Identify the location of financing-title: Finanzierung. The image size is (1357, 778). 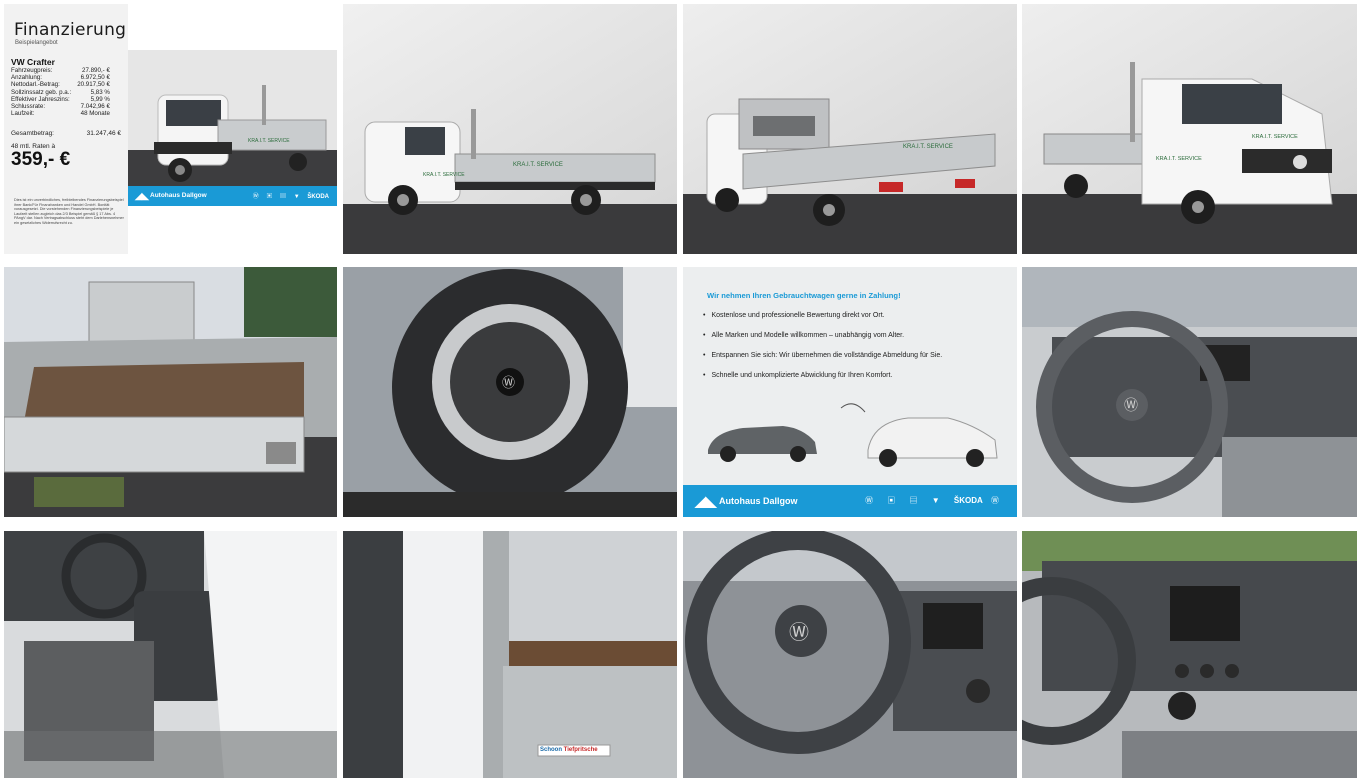
(70, 30).